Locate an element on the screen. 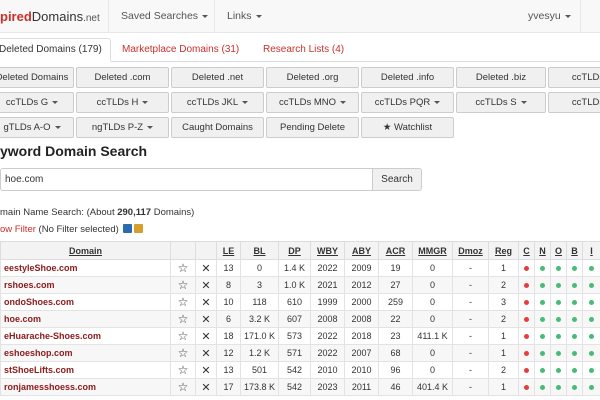 This screenshot has width=600, height=400. domain: rshoes.com is located at coordinates (85, 285).